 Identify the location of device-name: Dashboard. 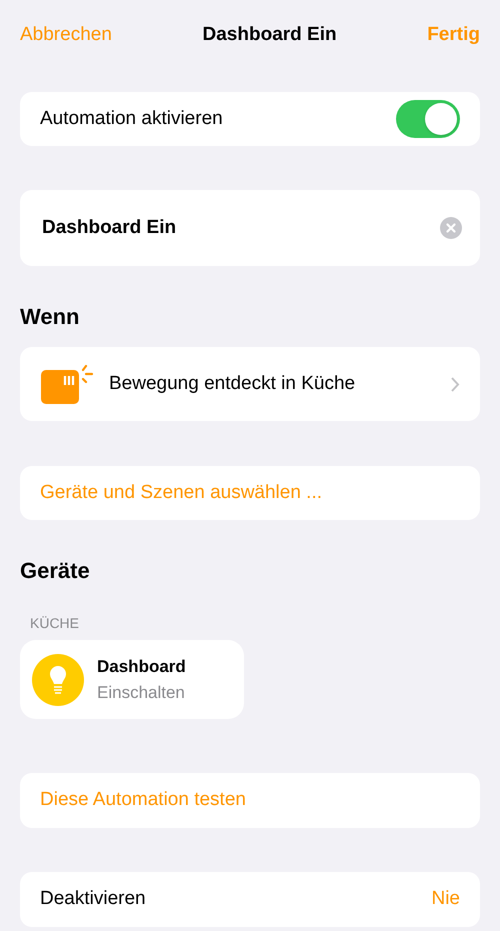
(141, 667).